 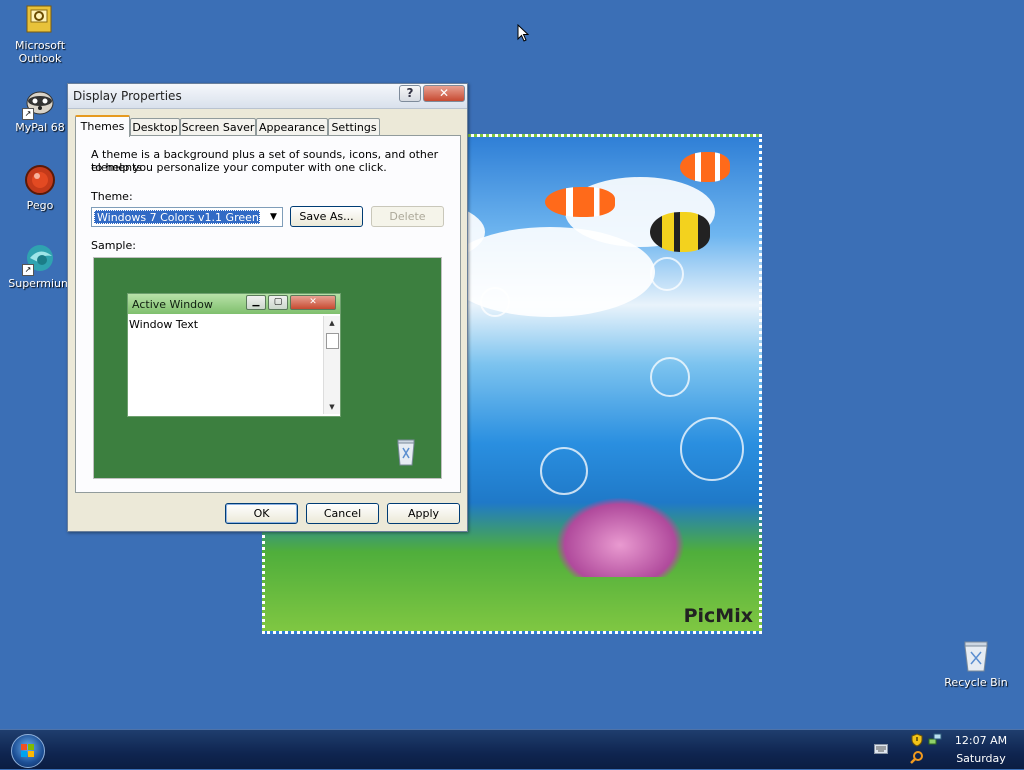 I want to click on start-button, so click(x=28, y=751).